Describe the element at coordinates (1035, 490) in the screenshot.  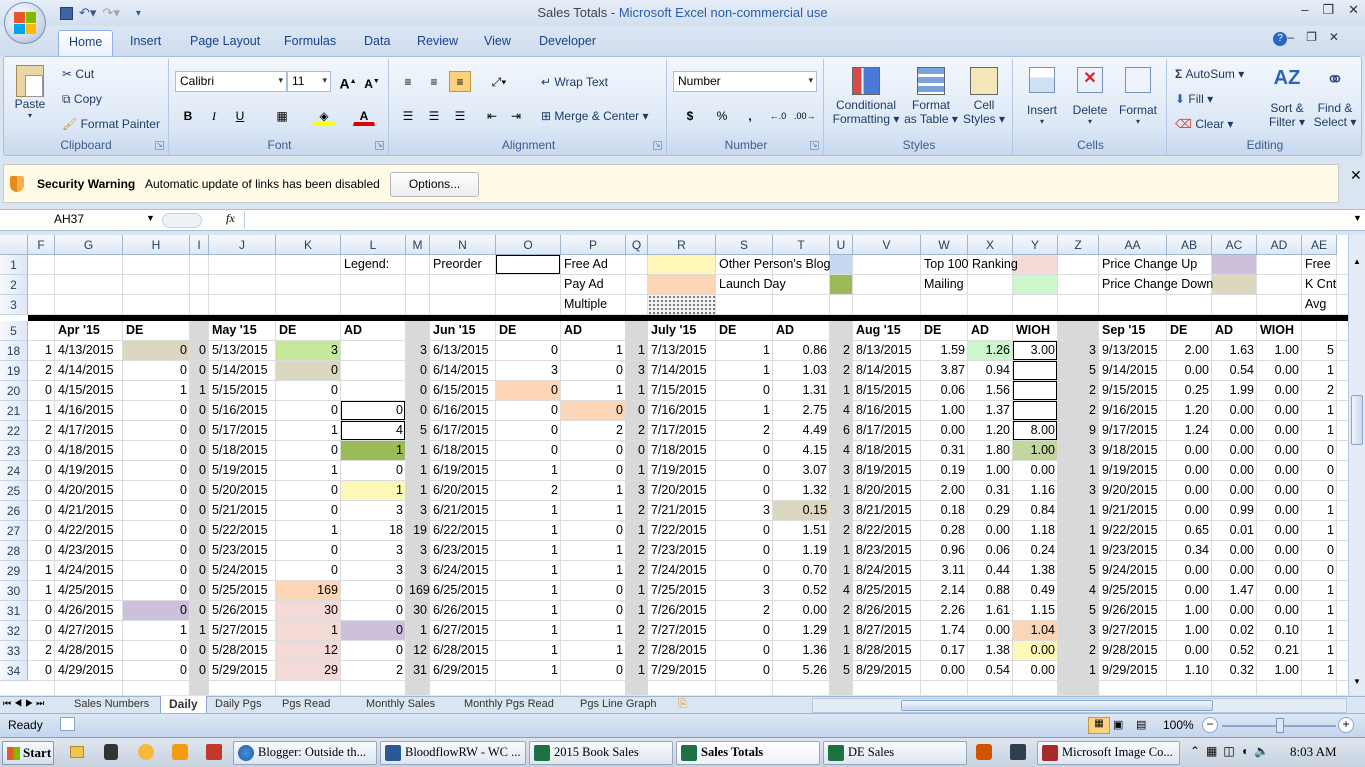
I see `value-cell: 1.16` at that location.